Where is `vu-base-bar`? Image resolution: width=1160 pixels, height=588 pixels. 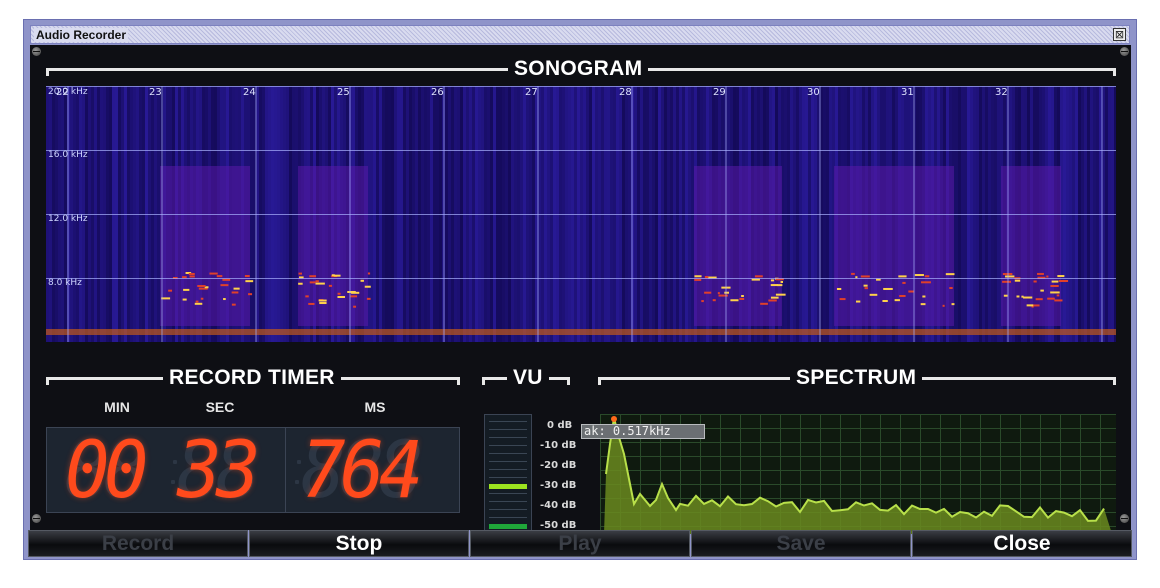
vu-base-bar is located at coordinates (508, 526).